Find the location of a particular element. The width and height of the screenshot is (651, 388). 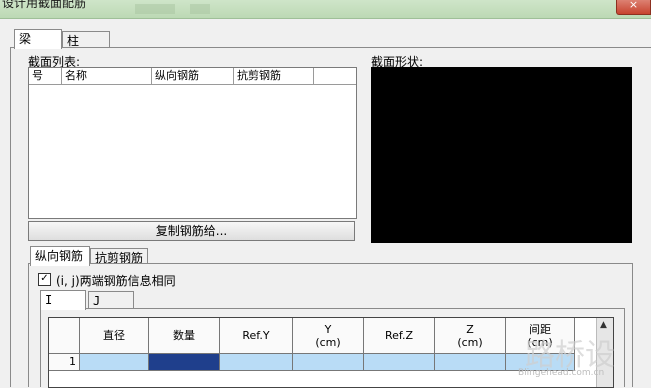

grid-cell-ref-z is located at coordinates (399, 362).